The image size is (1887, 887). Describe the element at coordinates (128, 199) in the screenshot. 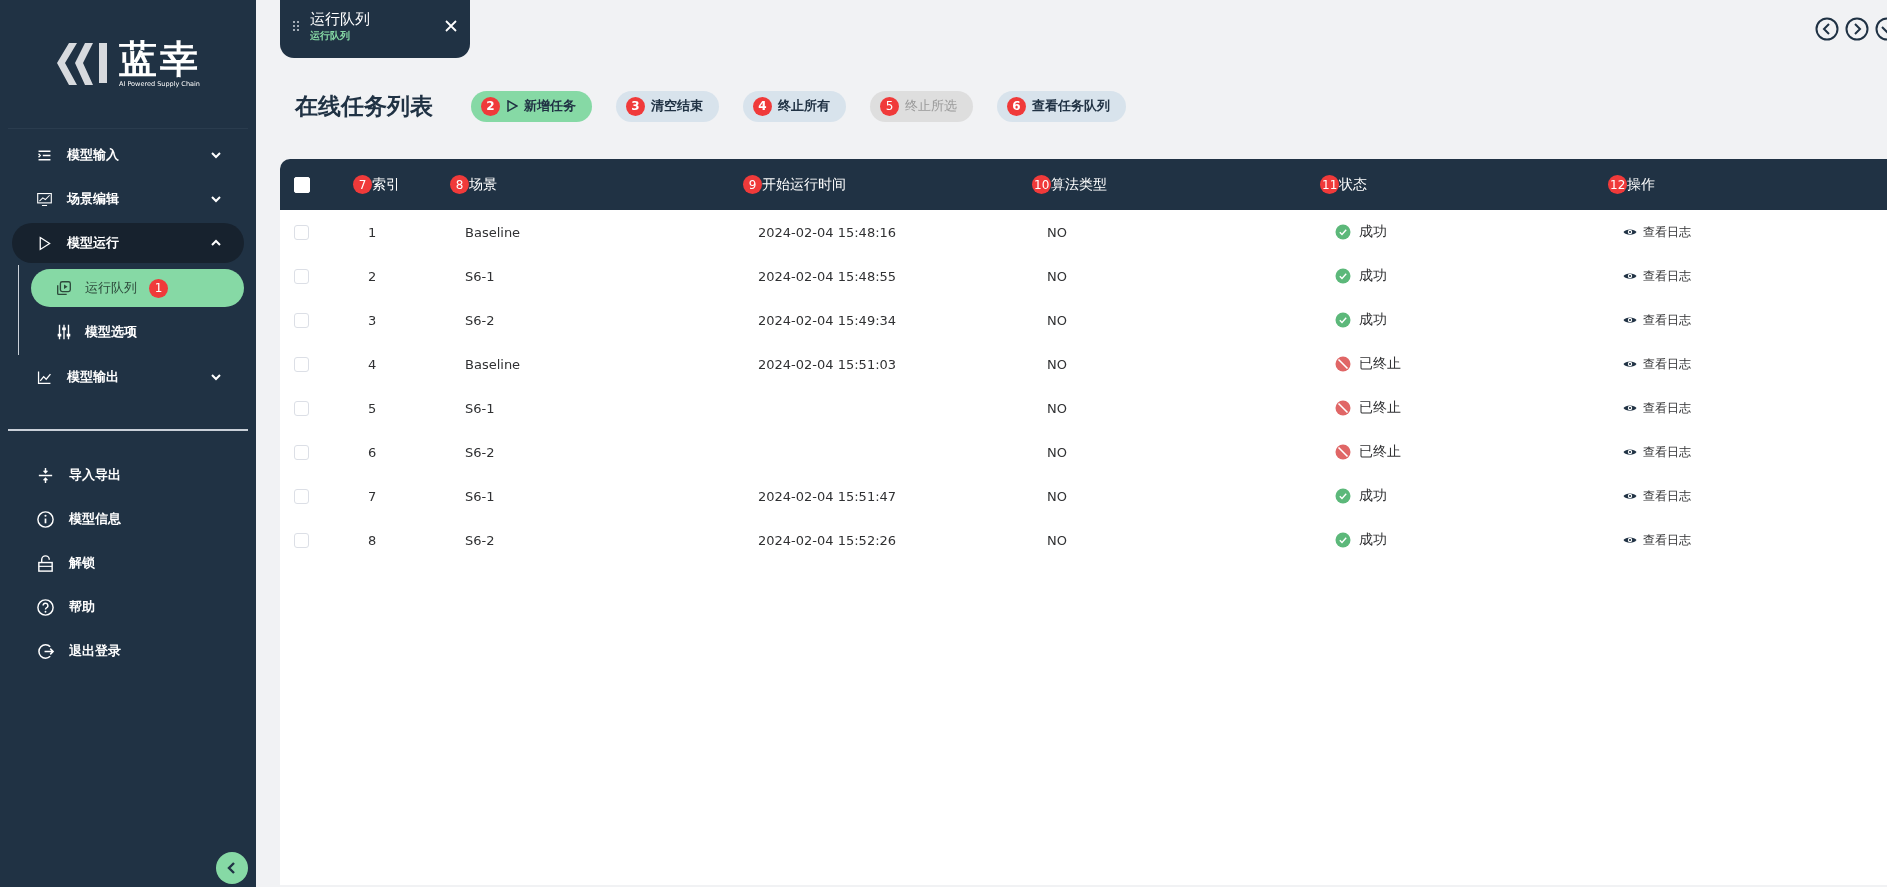

I see `menu-group: 场景编辑` at that location.